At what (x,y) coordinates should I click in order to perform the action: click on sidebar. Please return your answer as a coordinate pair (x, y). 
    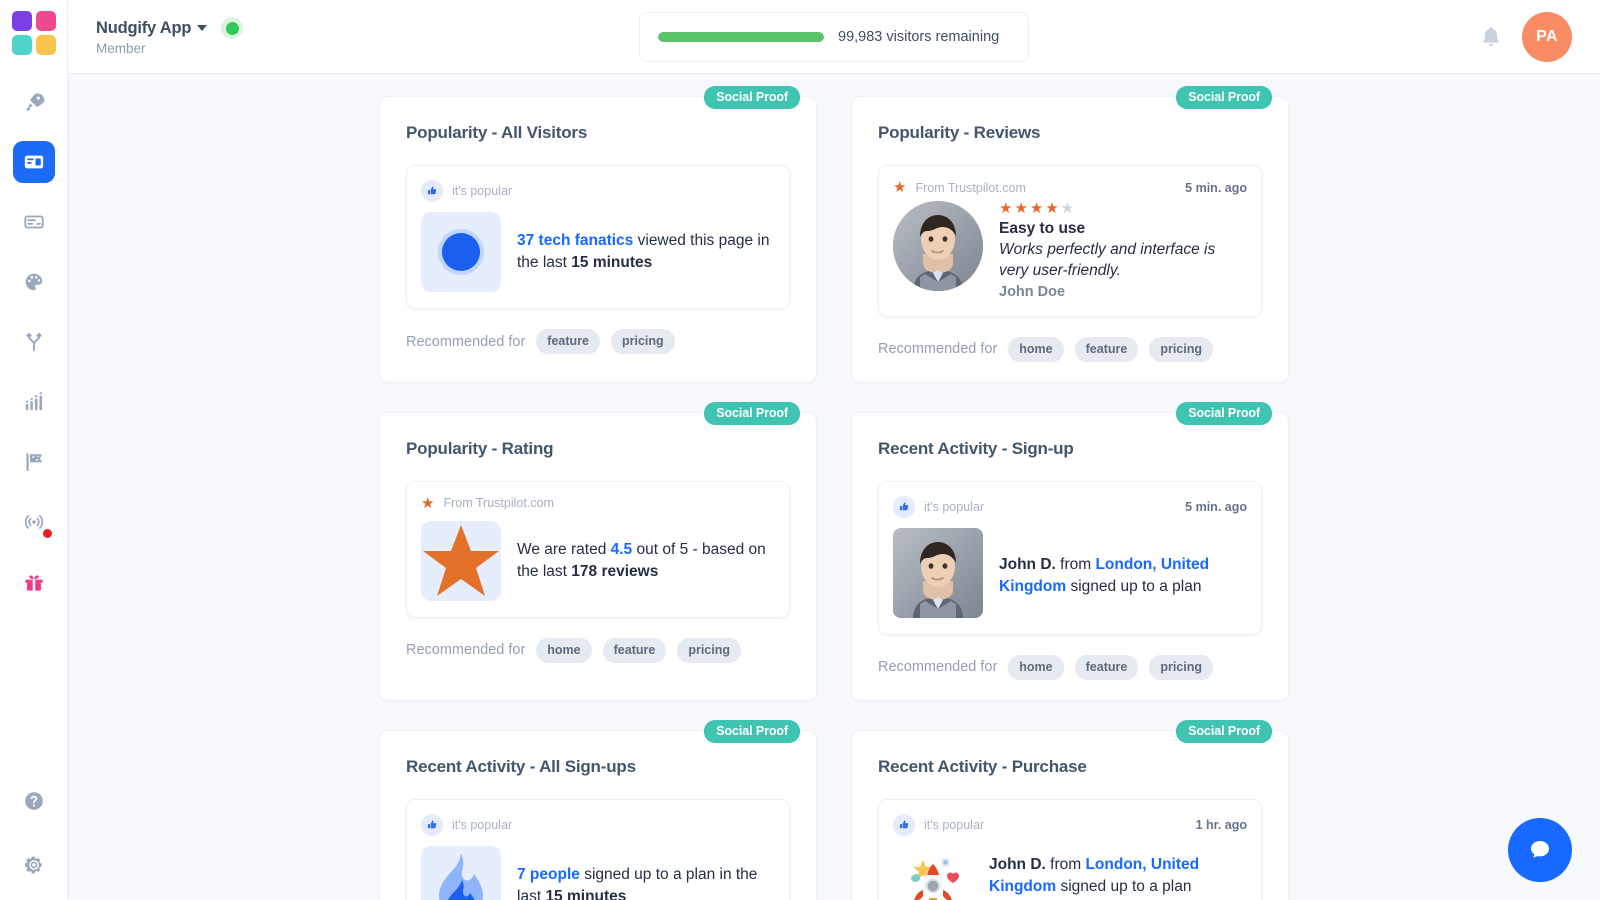
    Looking at the image, I should click on (34, 450).